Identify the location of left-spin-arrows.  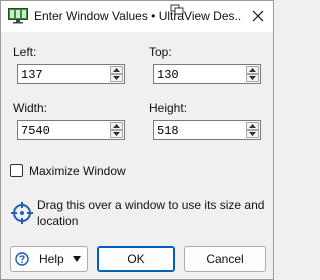
(116, 74).